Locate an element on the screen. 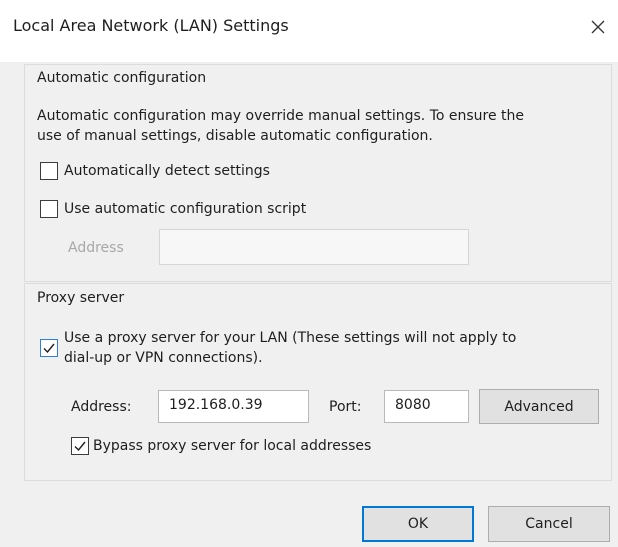 This screenshot has height=547, width=618. auto-detect-label: Automatically detect settings is located at coordinates (167, 171).